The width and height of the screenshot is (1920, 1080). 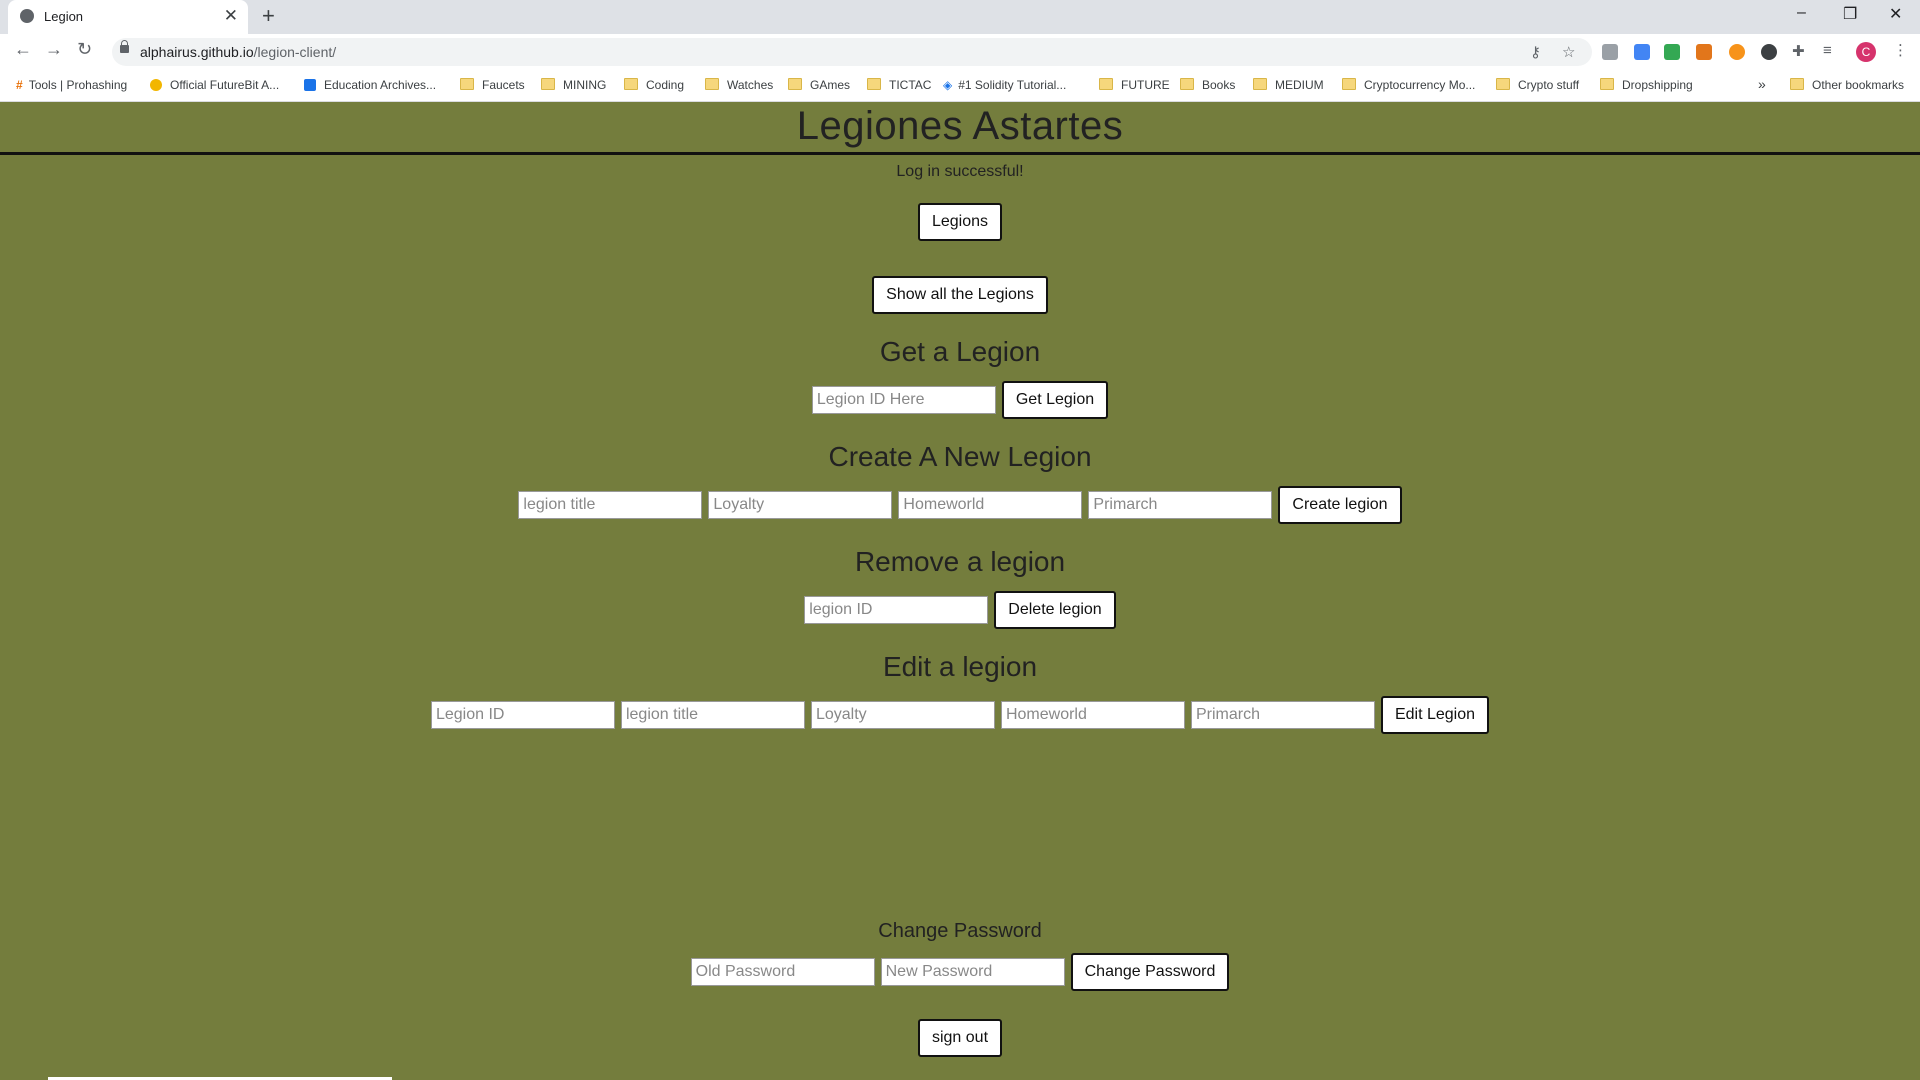 I want to click on create-homeworld-input, so click(x=990, y=505).